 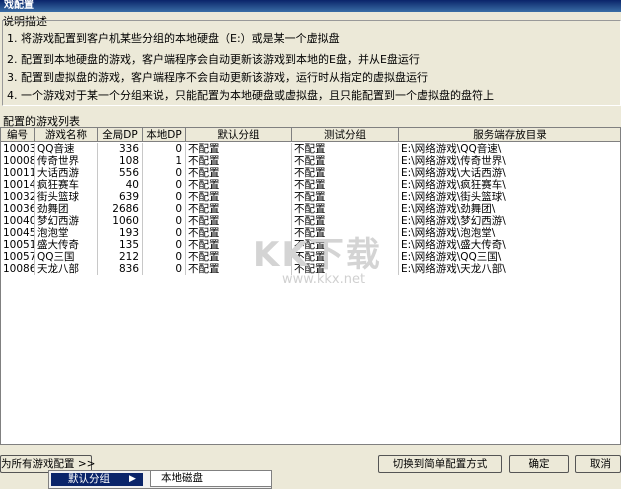 I want to click on cell-game-name: 疯狂赛车, so click(x=66, y=185).